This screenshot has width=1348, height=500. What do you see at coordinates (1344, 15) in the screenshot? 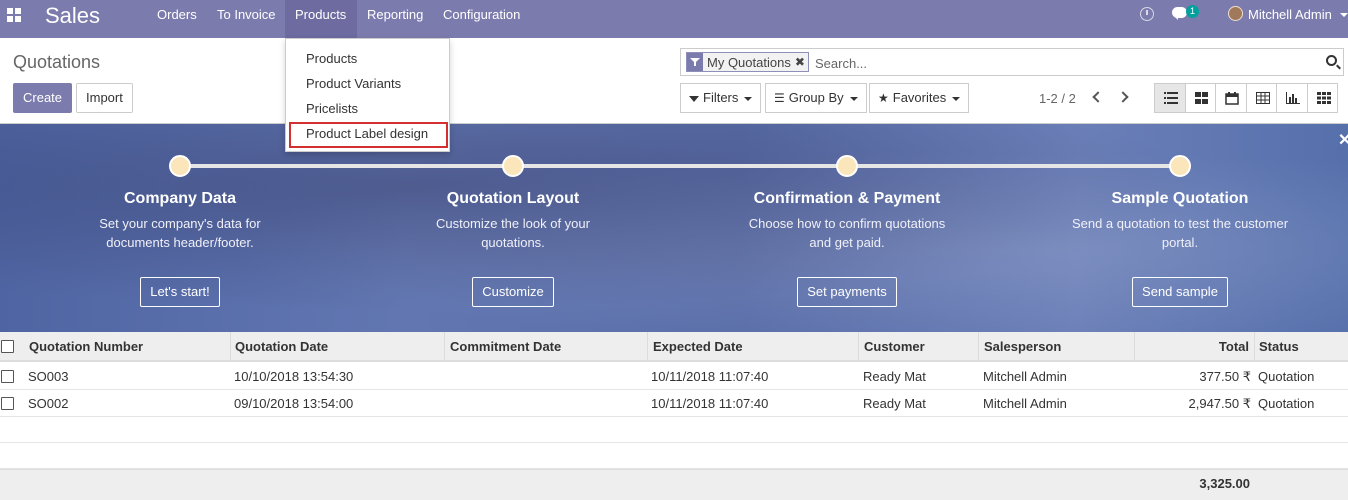
I see `user-caret-icon` at bounding box center [1344, 15].